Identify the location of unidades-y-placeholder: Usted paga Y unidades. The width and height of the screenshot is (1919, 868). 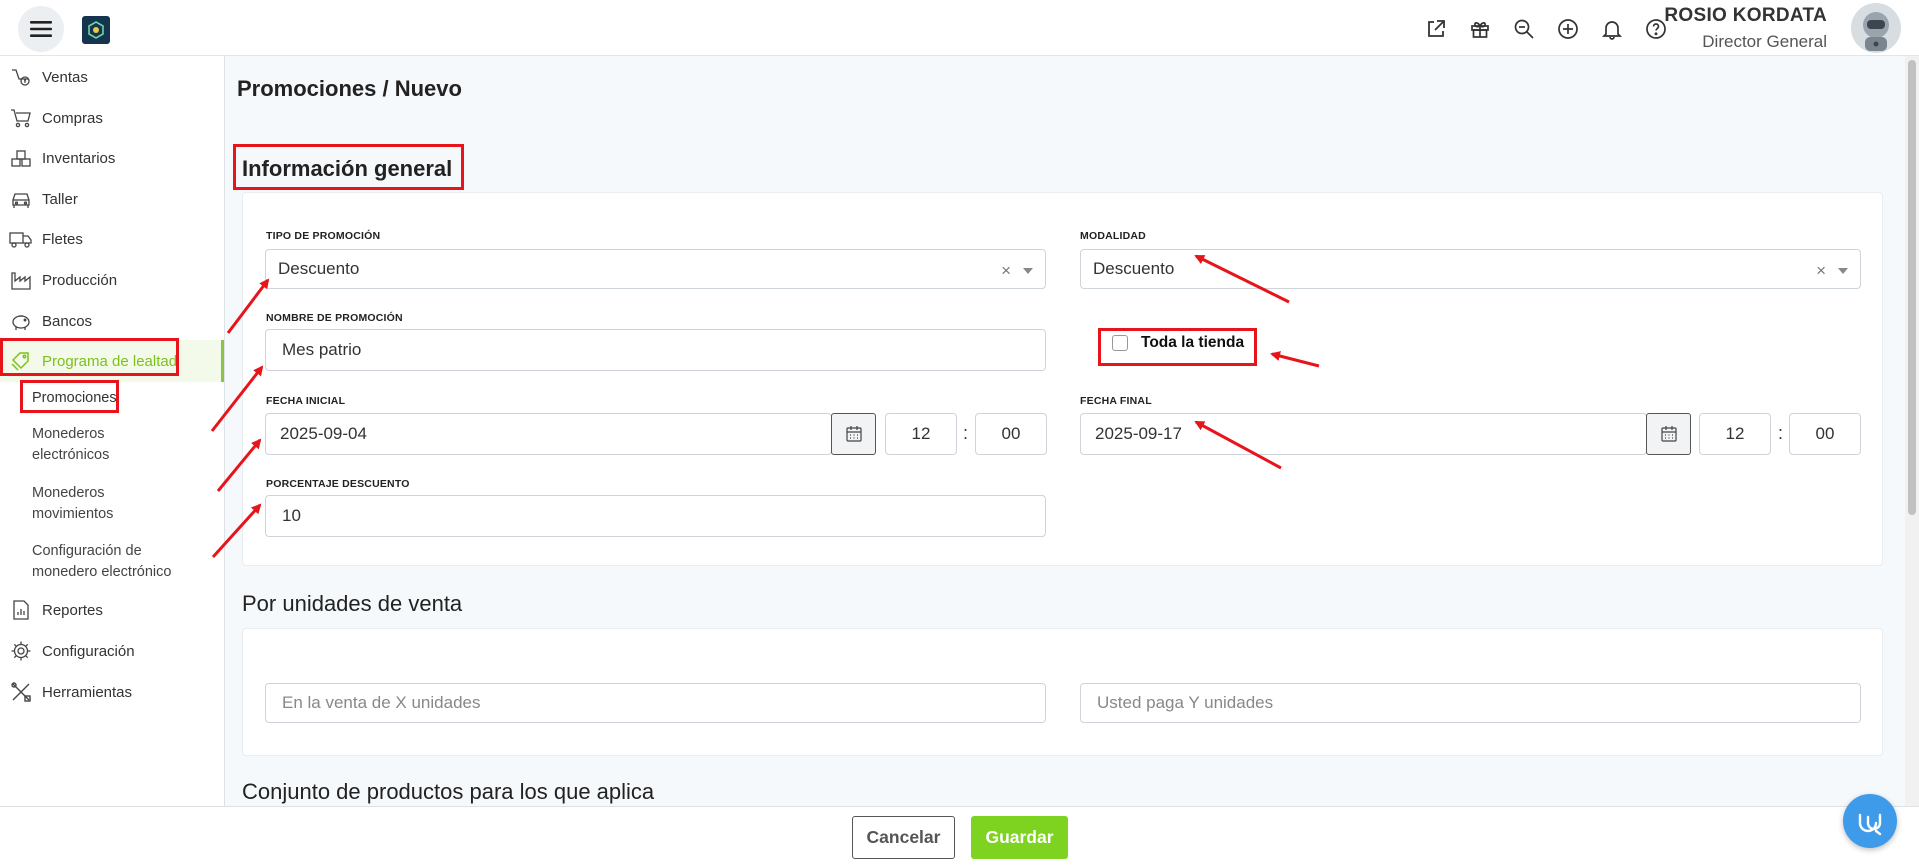
(1185, 702).